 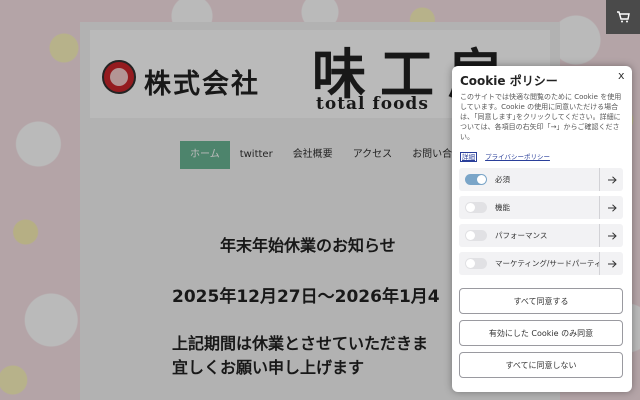 I want to click on close-icon: x, so click(x=621, y=75).